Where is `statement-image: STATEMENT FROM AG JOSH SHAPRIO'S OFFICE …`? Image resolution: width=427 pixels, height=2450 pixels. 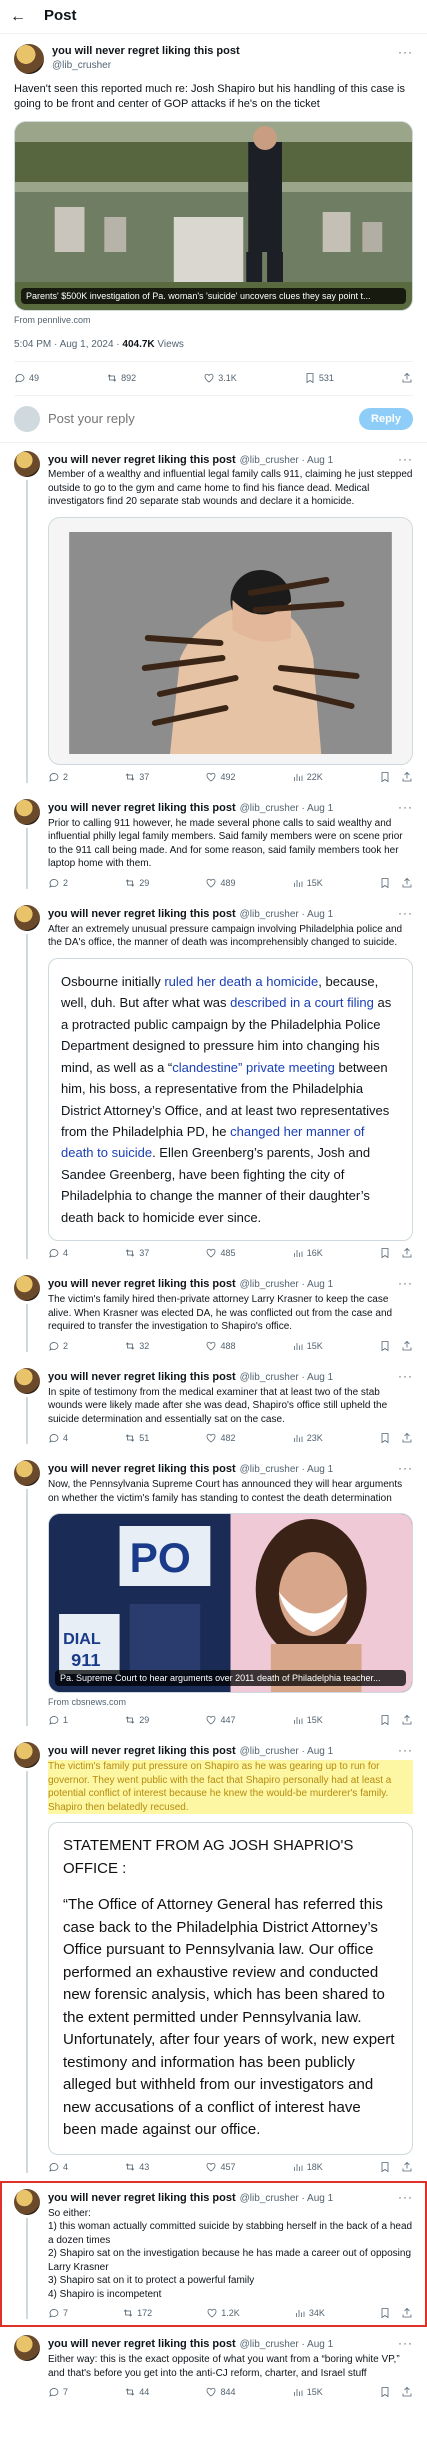 statement-image: STATEMENT FROM AG JOSH SHAPRIO'S OFFICE … is located at coordinates (230, 1988).